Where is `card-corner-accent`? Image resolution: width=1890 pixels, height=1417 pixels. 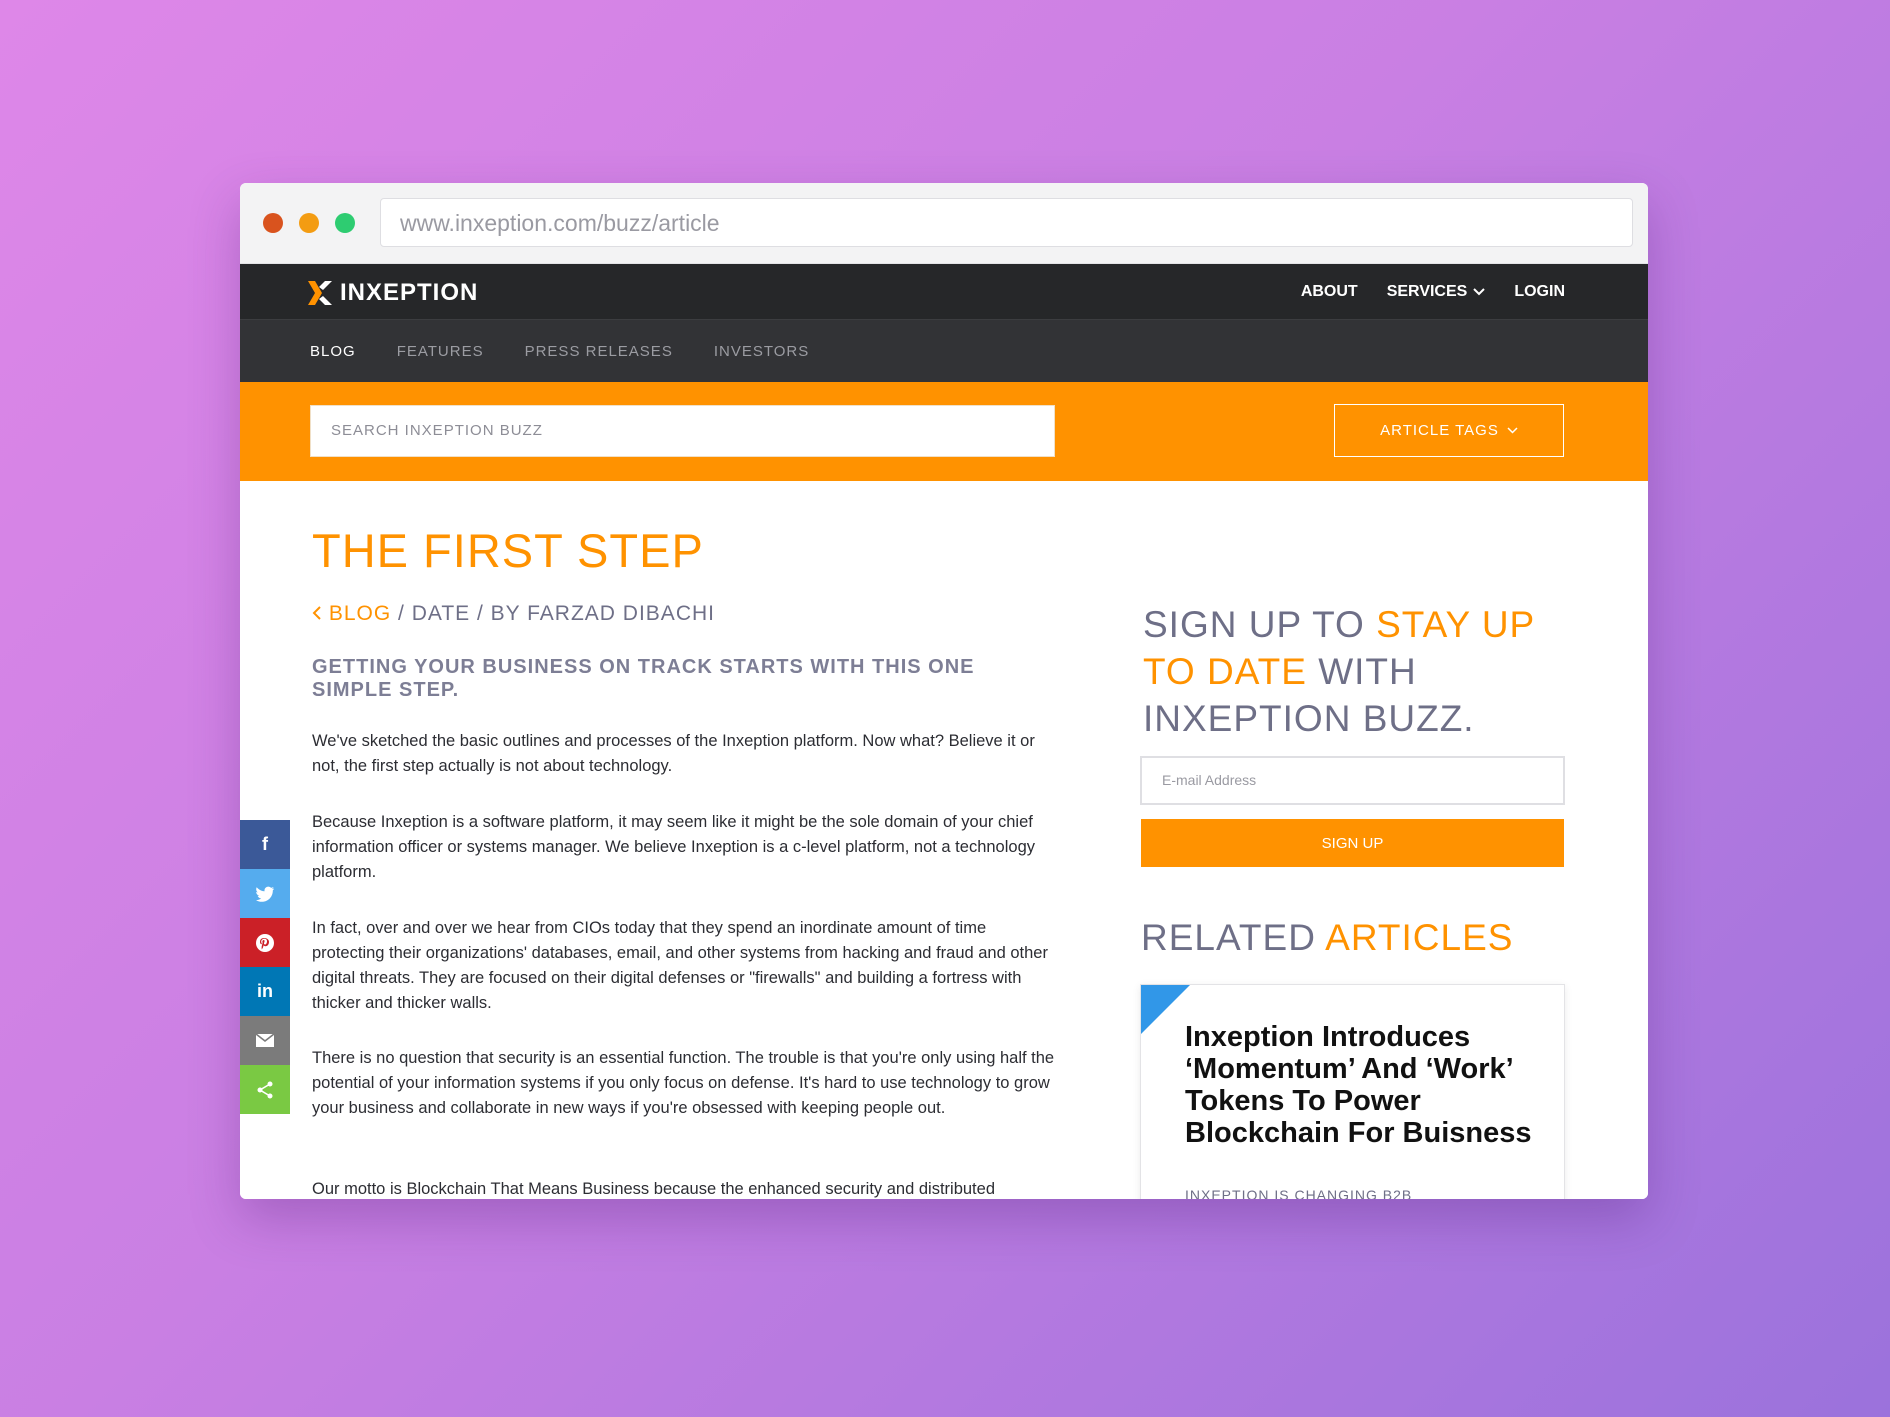 card-corner-accent is located at coordinates (1165, 1009).